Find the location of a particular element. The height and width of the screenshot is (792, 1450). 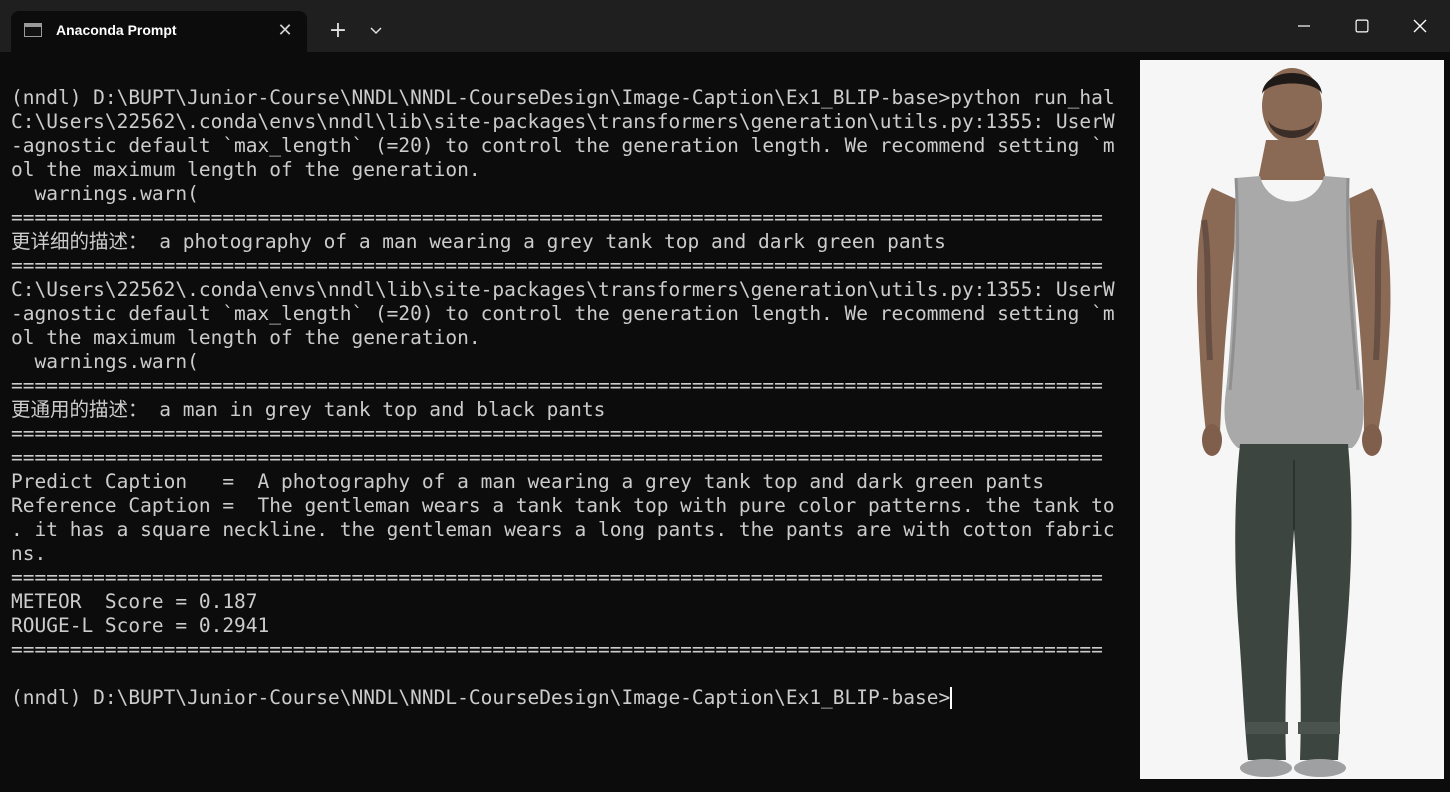

minimize-button is located at coordinates (1304, 26).